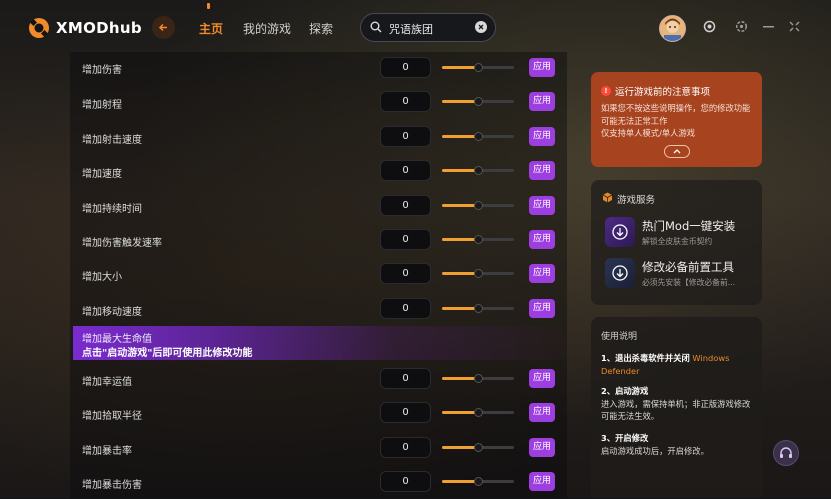  Describe the element at coordinates (320, 343) in the screenshot. I see `locked-mod-row: 增加最大生命值 点击"启动游戏"后即可使用此修改功能` at that location.